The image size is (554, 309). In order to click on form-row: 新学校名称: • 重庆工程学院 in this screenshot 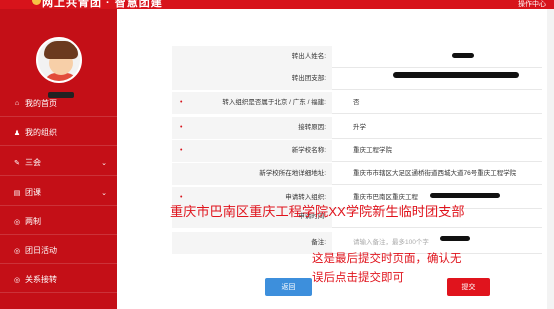, I will do `click(357, 151)`.